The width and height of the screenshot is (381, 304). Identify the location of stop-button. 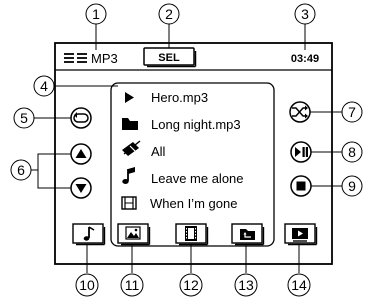
(301, 186).